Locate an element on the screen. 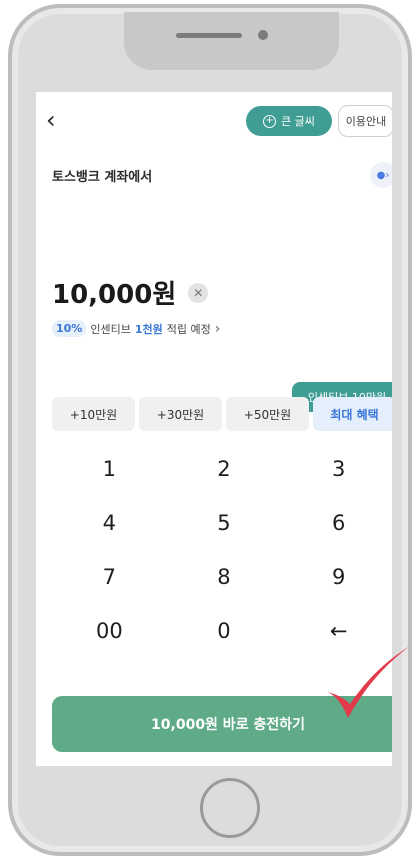 Image resolution: width=419 pixels, height=862 pixels. incentive-info: 10% 인센티브 1천원 적립 예정 › is located at coordinates (136, 328).